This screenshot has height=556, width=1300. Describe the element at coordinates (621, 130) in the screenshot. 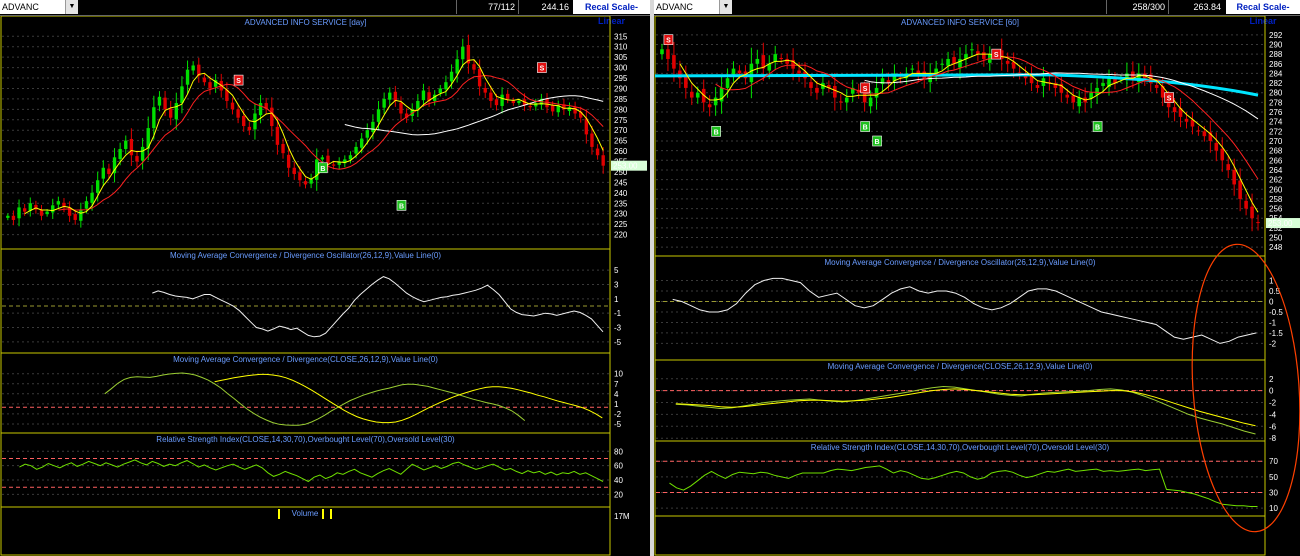

I see `left-price-tick-label: 270` at that location.